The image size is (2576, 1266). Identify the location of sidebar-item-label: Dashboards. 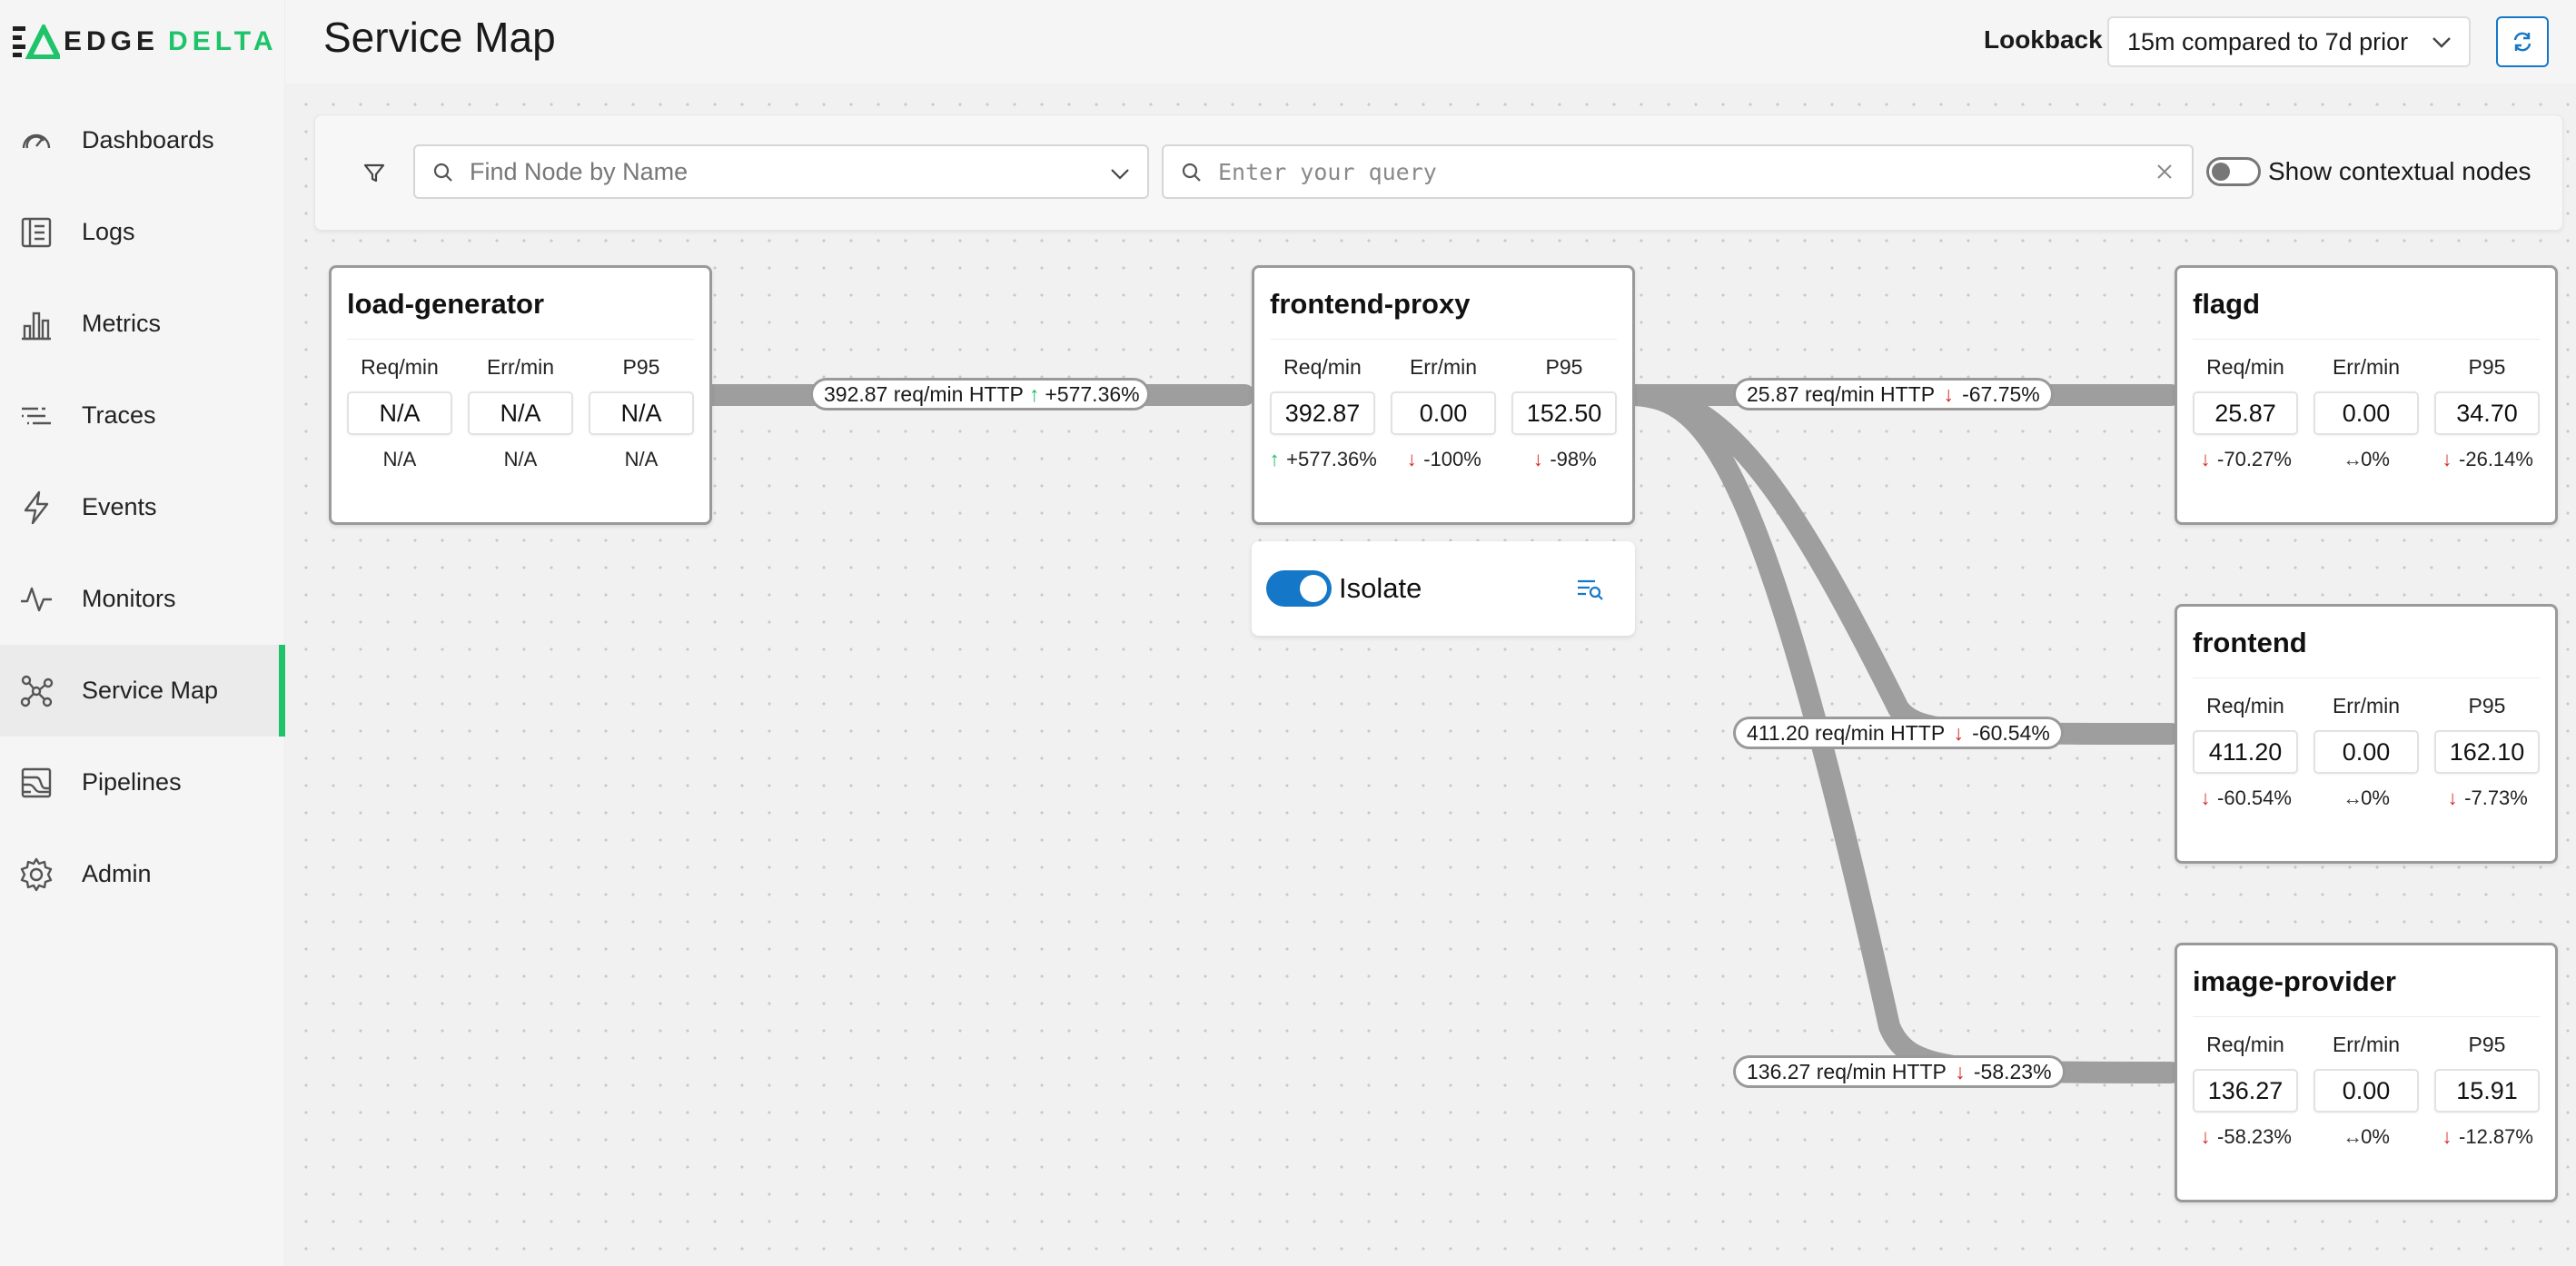
(148, 140).